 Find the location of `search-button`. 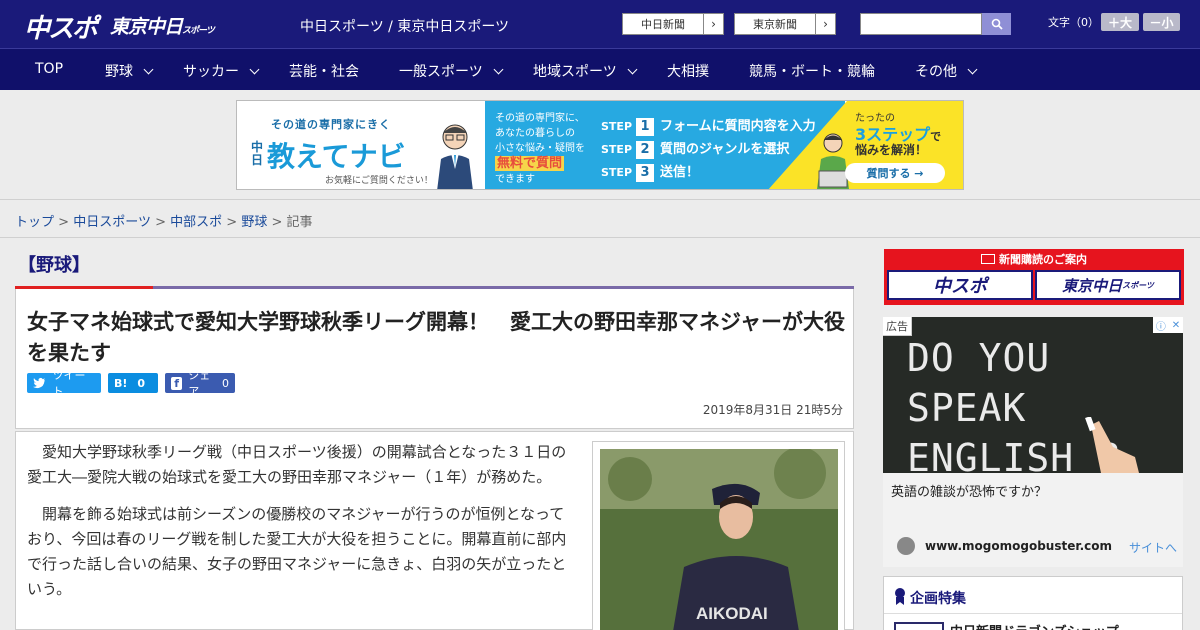

search-button is located at coordinates (996, 24).